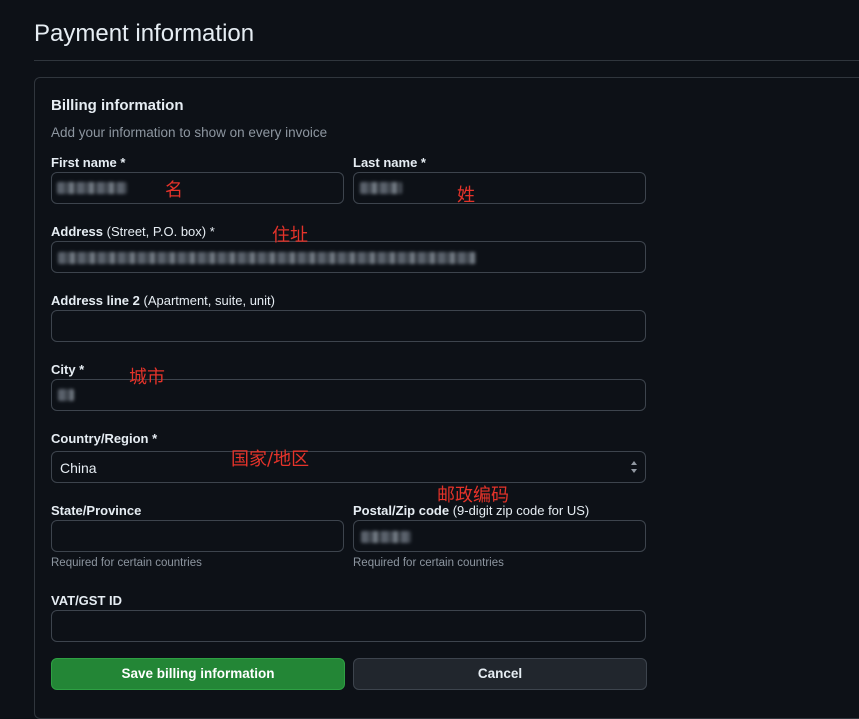  What do you see at coordinates (290, 235) in the screenshot?
I see `annotation-address: 住址` at bounding box center [290, 235].